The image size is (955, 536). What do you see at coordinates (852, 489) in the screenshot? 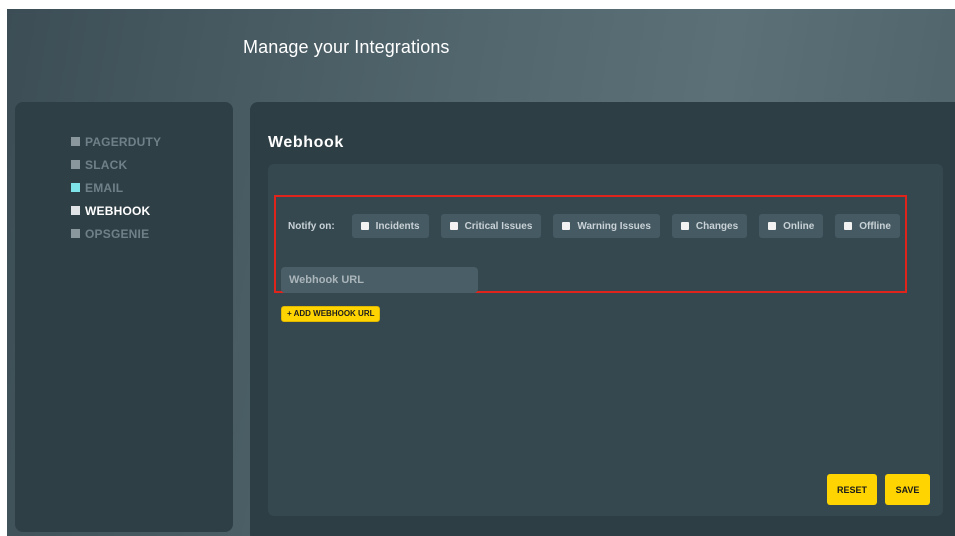
I see `reset-button: RESET` at bounding box center [852, 489].